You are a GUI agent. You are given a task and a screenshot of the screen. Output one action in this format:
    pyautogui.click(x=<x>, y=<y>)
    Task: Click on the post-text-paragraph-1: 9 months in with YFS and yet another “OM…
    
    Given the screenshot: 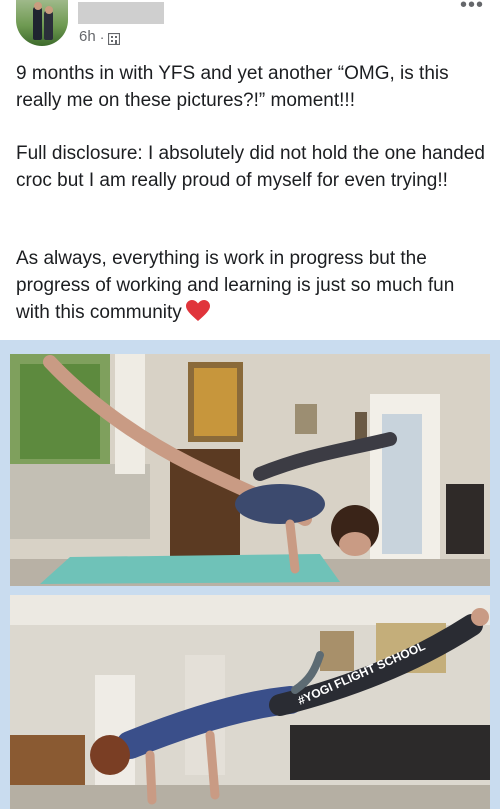 What is the action you would take?
    pyautogui.click(x=232, y=87)
    